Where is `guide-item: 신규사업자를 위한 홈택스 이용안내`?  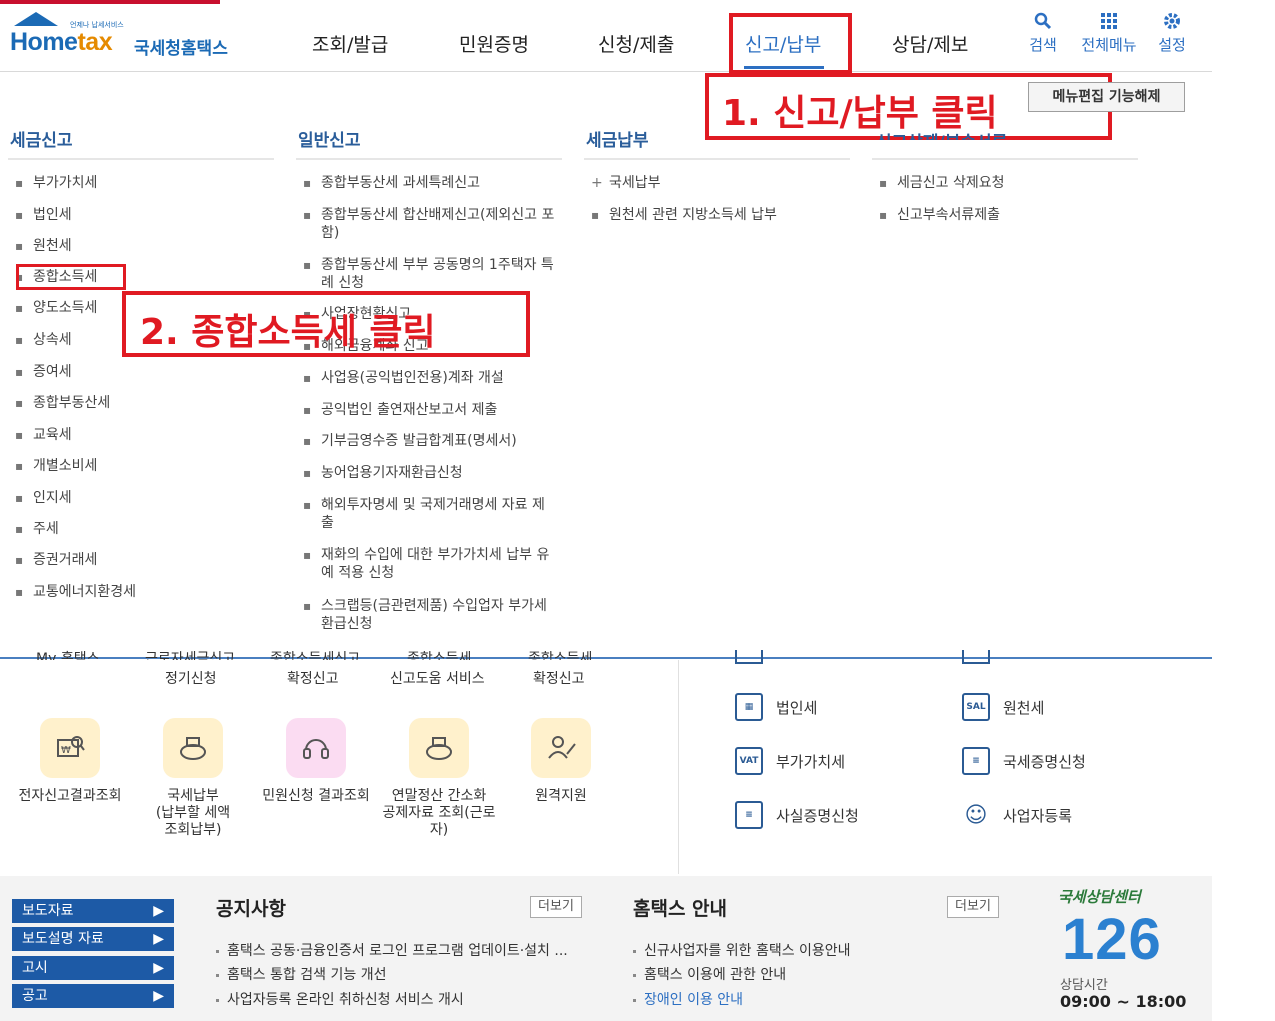 guide-item: 신규사업자를 위한 홈택스 이용안내 is located at coordinates (742, 950).